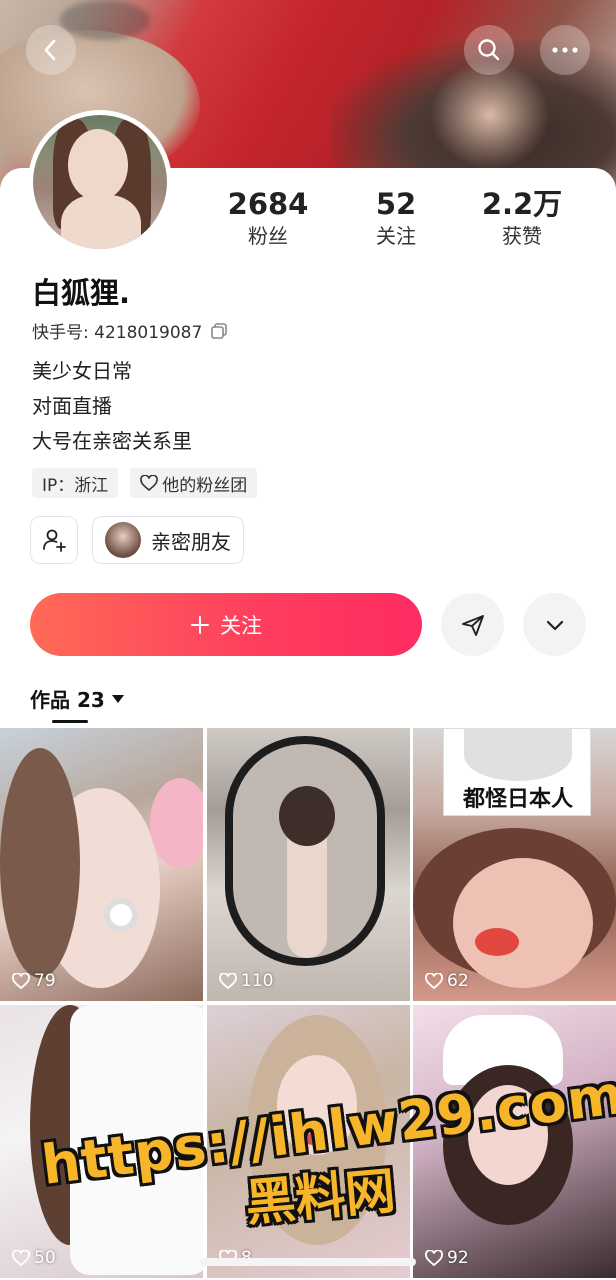 This screenshot has height=1280, width=616. I want to click on fan-group-label: 他的粉丝团, so click(205, 485).